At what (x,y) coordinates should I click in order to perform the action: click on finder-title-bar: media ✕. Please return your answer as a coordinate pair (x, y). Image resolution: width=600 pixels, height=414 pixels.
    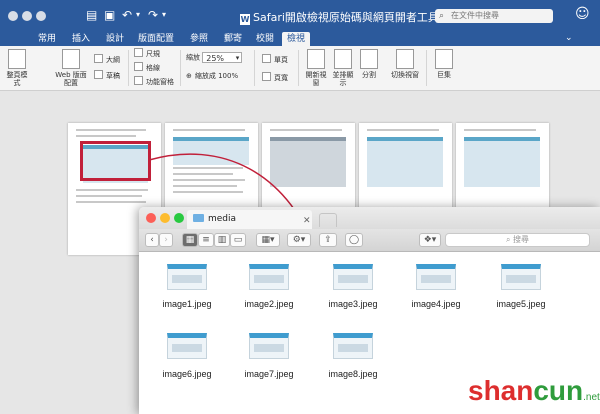
    Looking at the image, I should click on (369, 218).